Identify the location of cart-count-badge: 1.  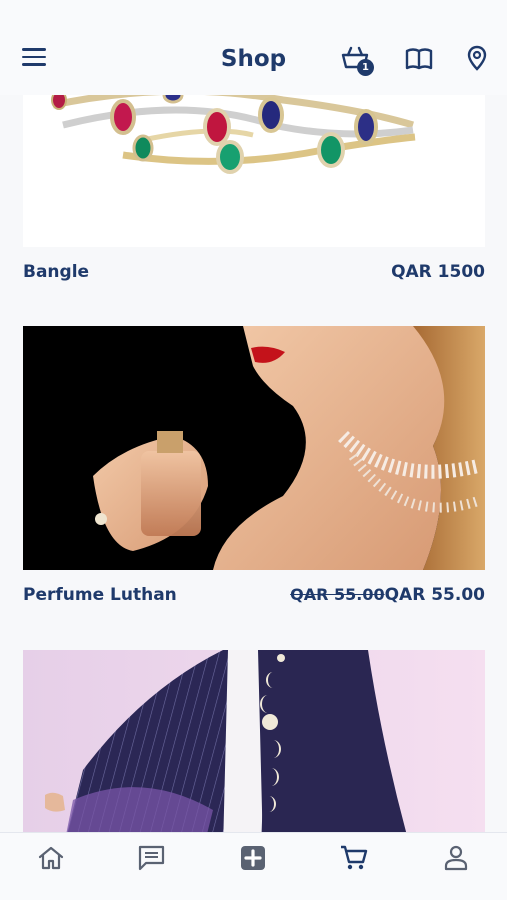
(365, 67).